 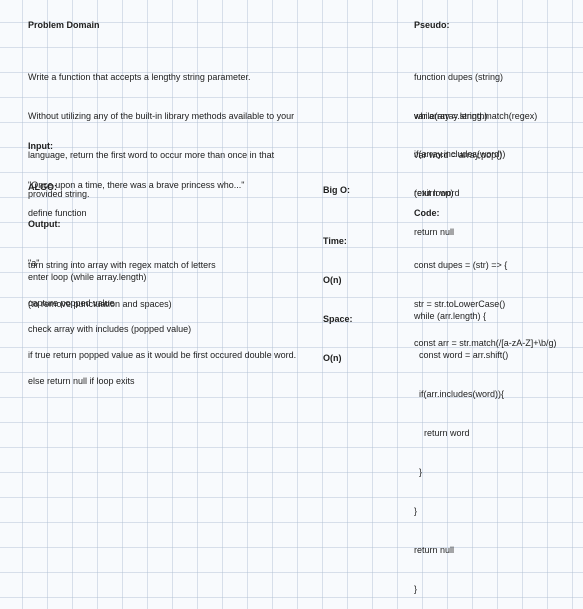 I want to click on algo-step: enter loop (while array.length), so click(x=87, y=277).